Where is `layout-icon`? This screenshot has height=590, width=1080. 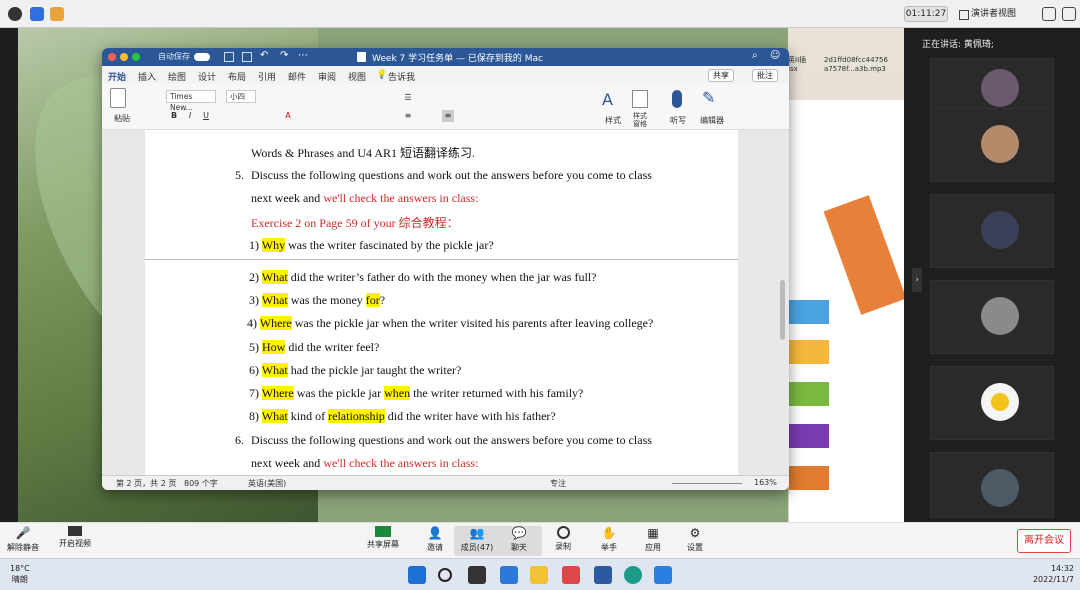 layout-icon is located at coordinates (1069, 14).